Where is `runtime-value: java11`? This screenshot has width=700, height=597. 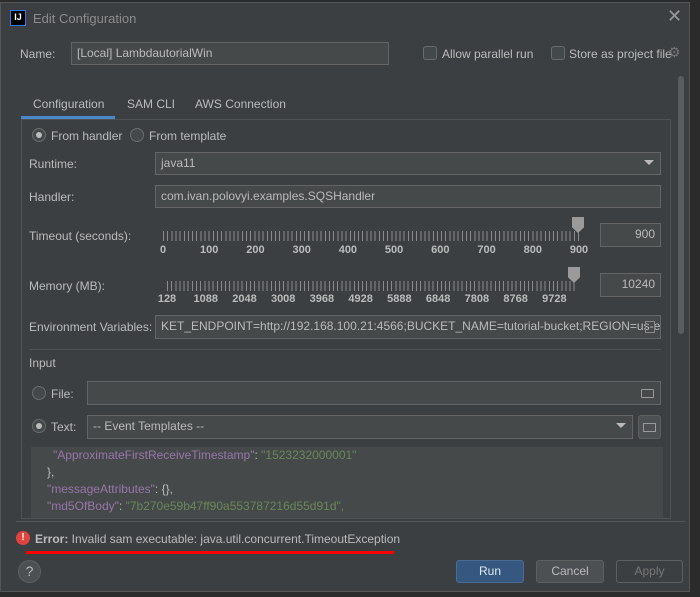 runtime-value: java11 is located at coordinates (178, 163).